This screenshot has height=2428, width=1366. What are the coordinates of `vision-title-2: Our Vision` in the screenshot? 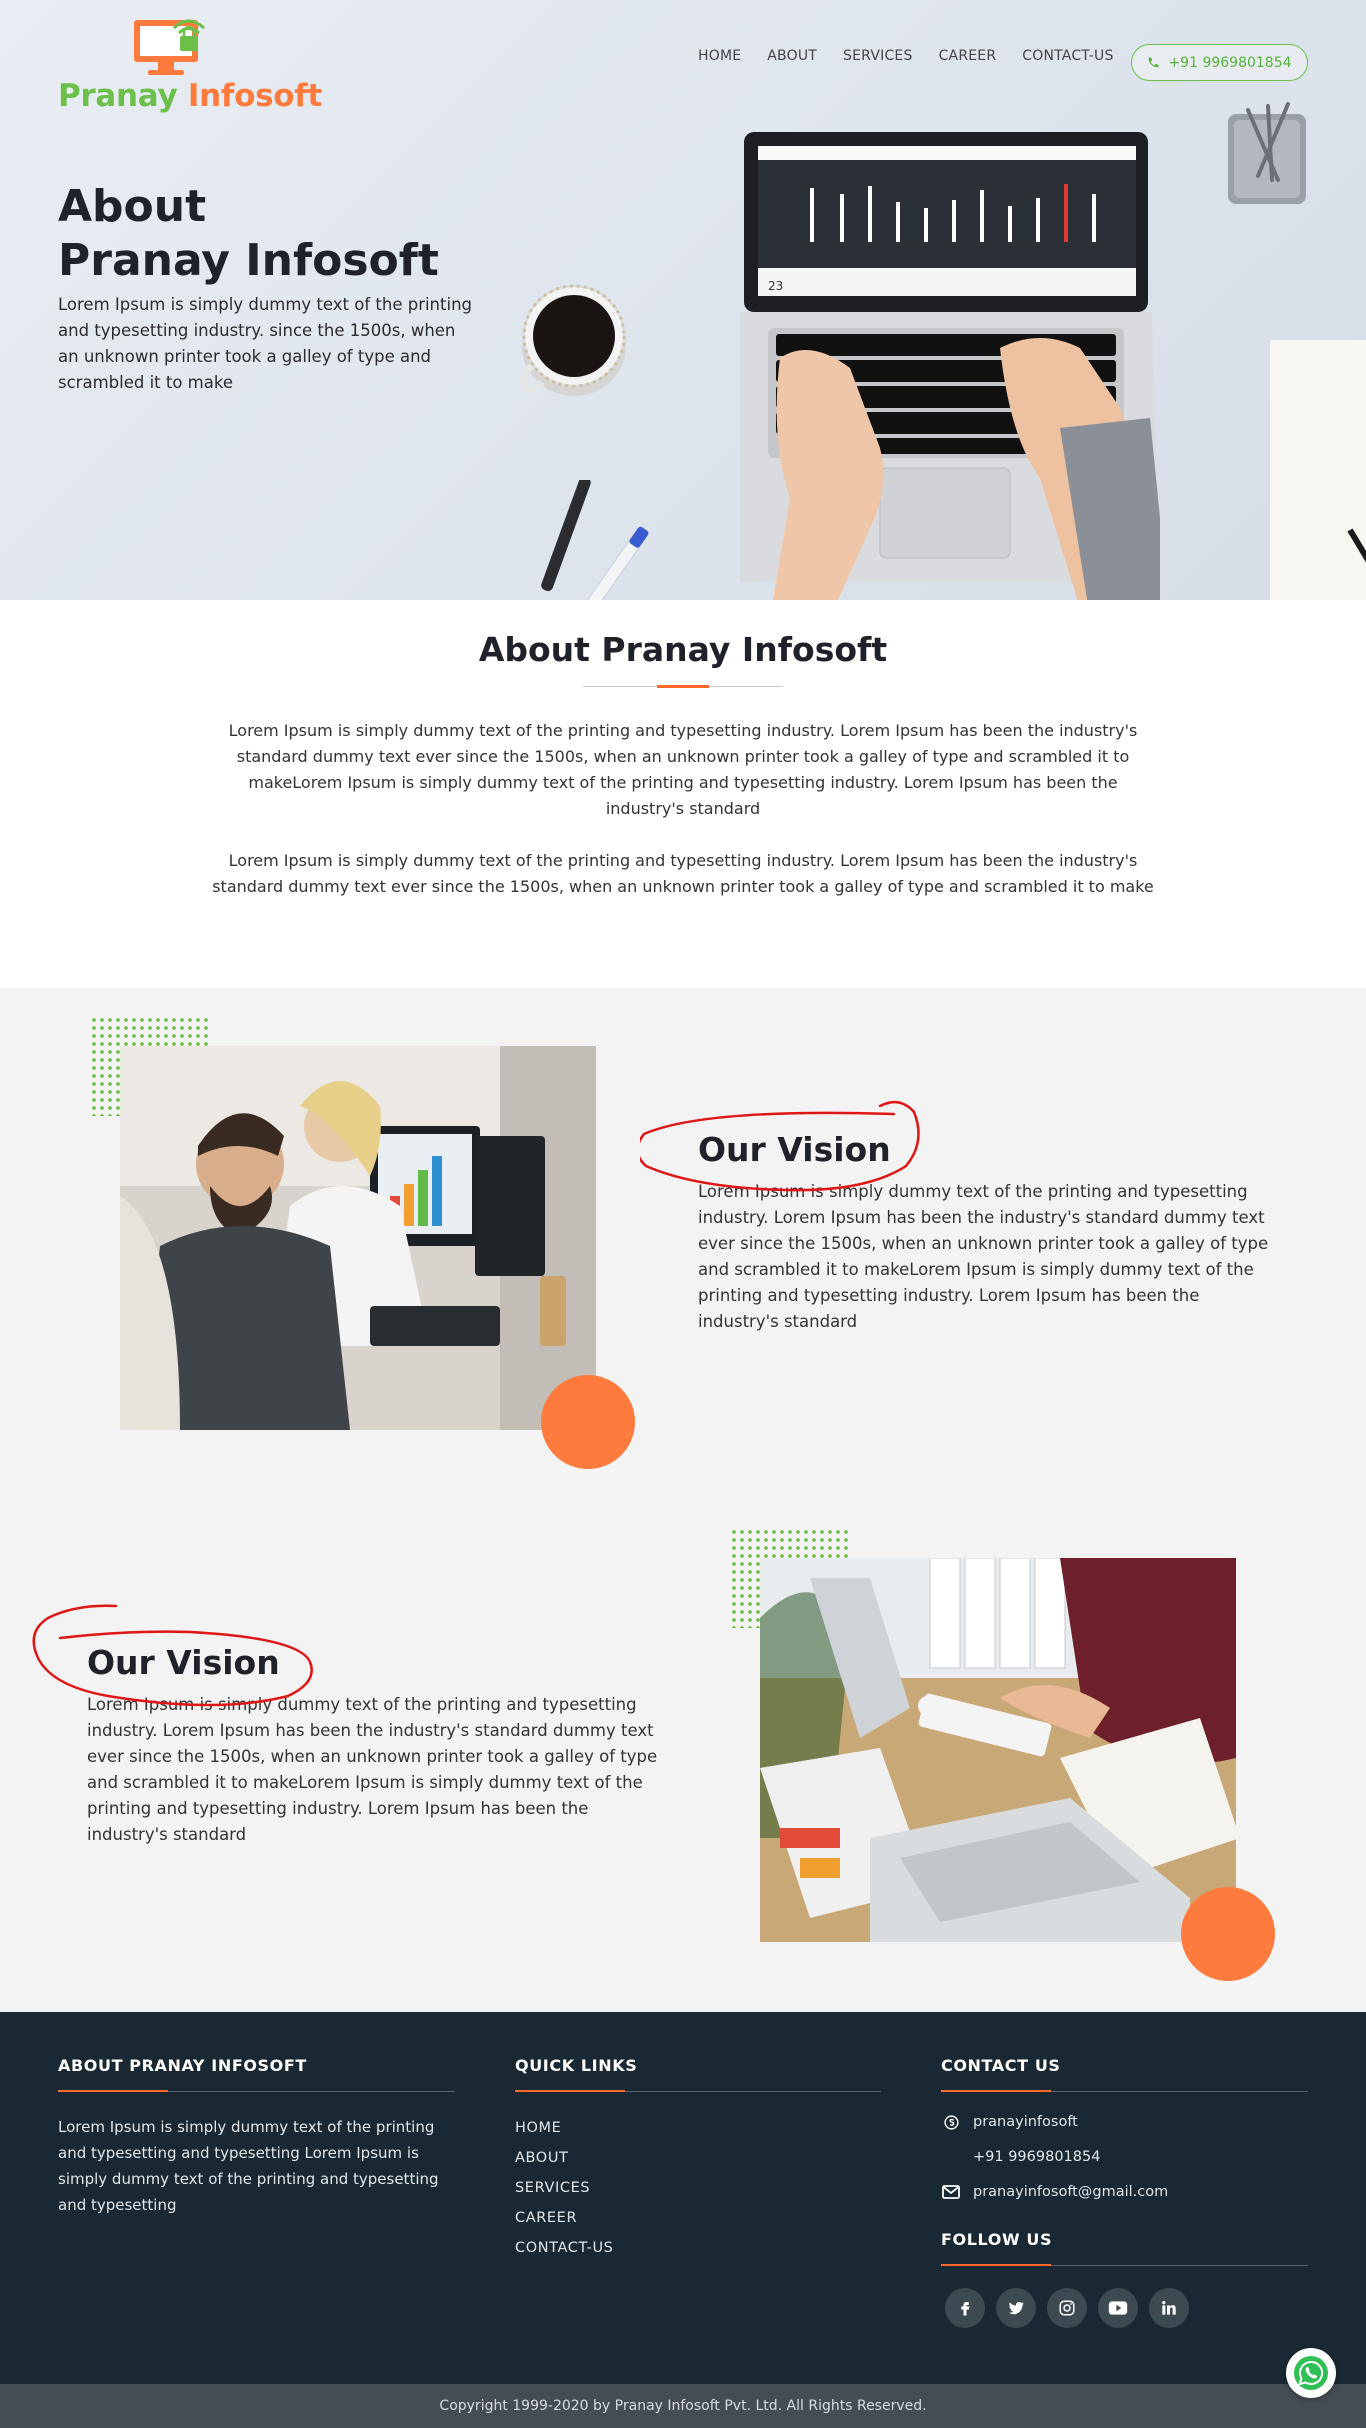 It's located at (183, 1662).